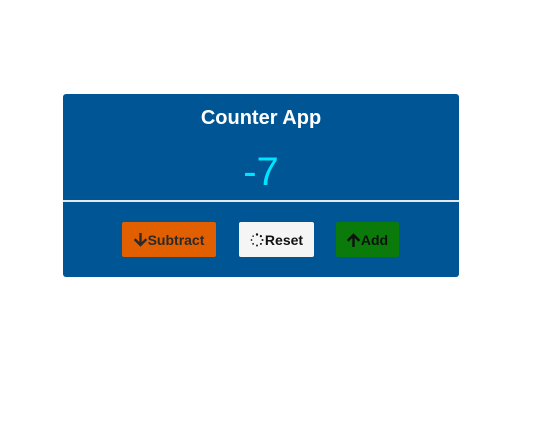 The width and height of the screenshot is (543, 432). Describe the element at coordinates (176, 239) in the screenshot. I see `subtract-button-label: Subtract` at that location.